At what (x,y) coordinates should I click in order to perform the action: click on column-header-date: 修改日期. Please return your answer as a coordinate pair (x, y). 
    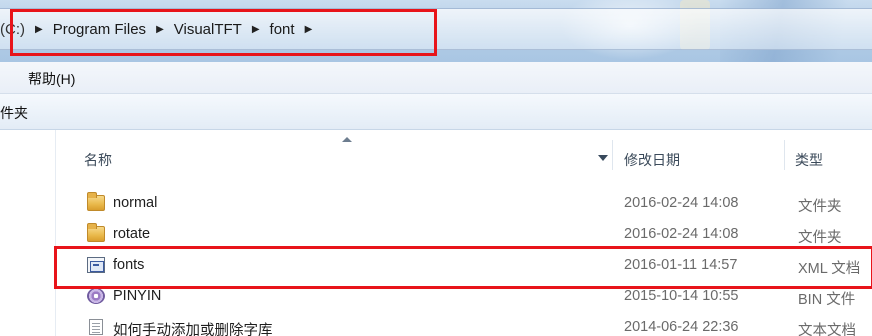
    Looking at the image, I should click on (652, 160).